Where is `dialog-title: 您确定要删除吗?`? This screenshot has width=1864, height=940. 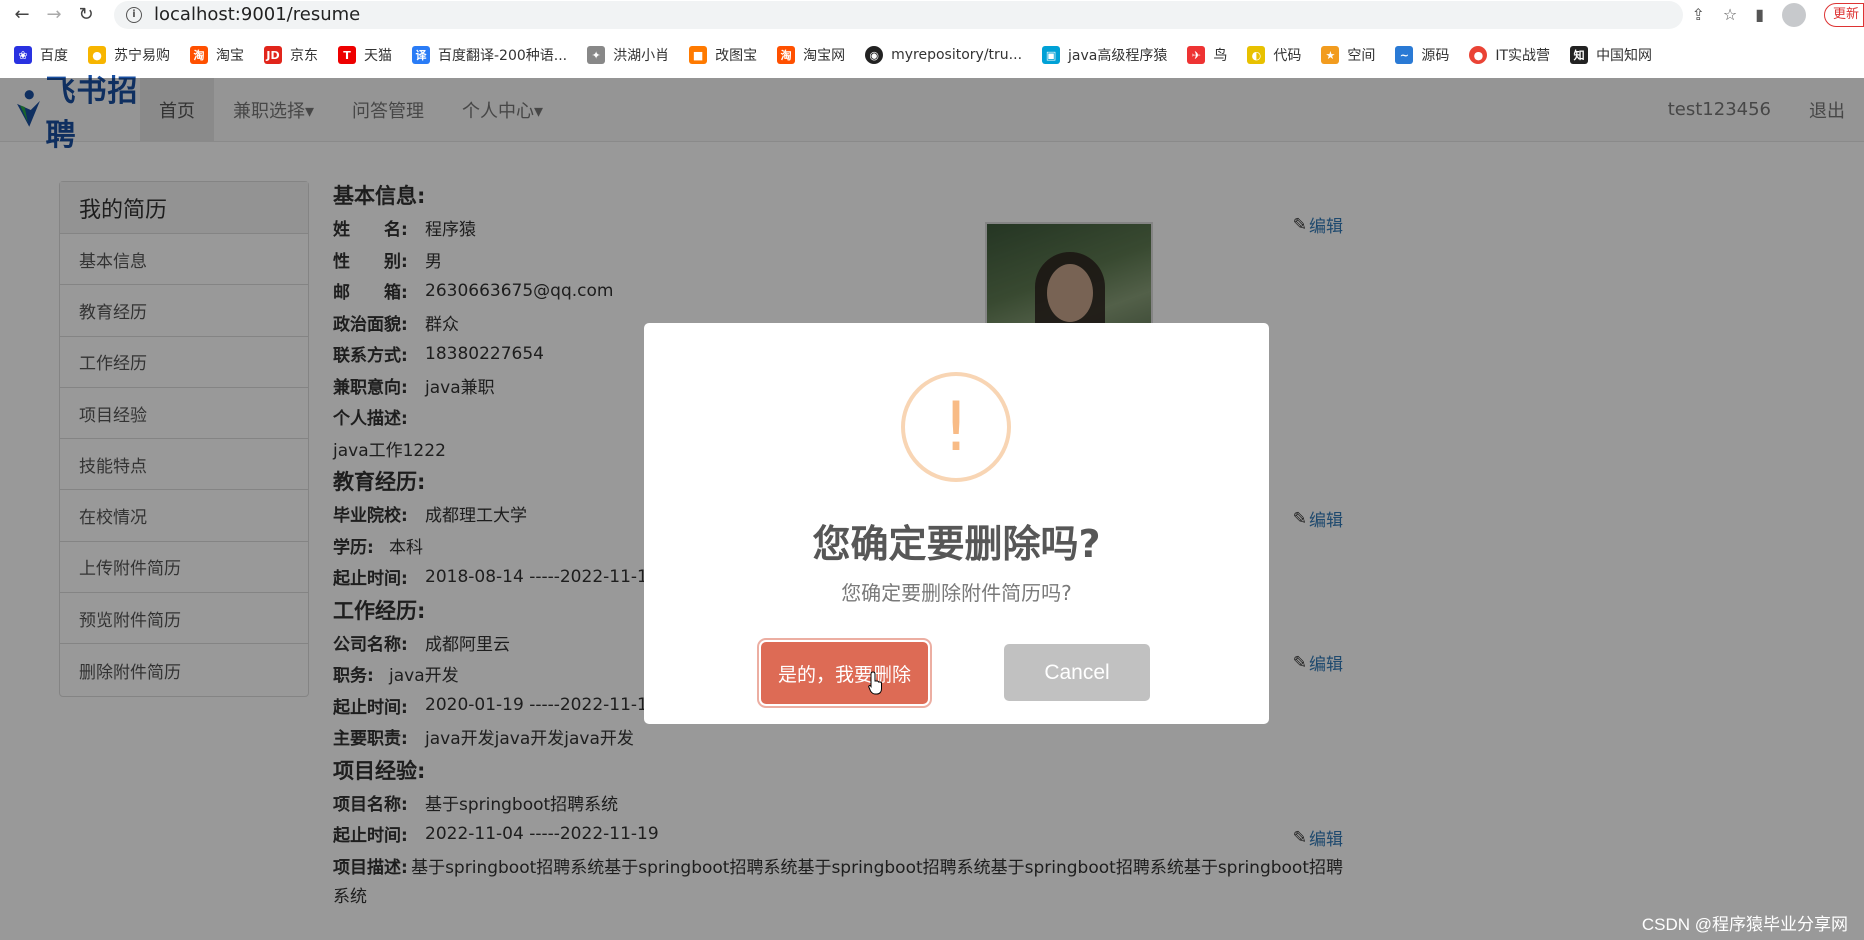
dialog-title: 您确定要删除吗? is located at coordinates (956, 544).